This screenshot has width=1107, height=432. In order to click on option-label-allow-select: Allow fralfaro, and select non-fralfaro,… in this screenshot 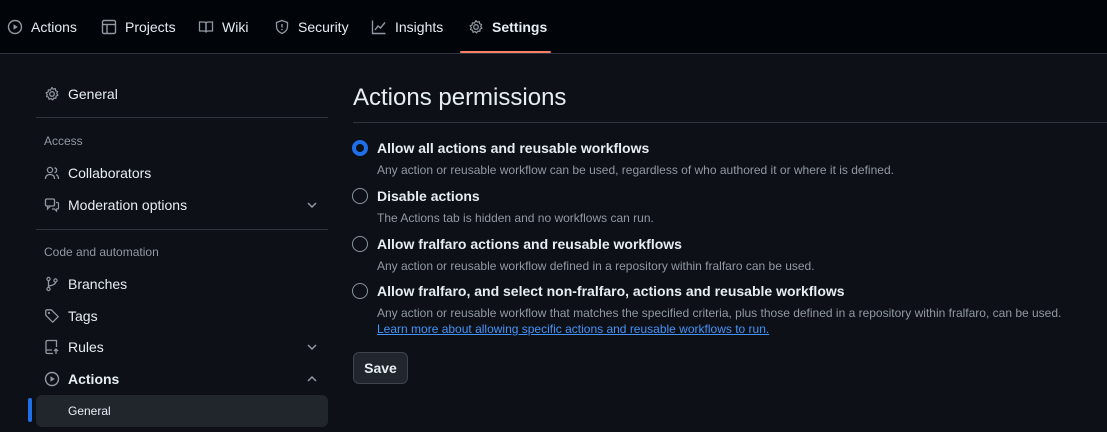, I will do `click(611, 291)`.